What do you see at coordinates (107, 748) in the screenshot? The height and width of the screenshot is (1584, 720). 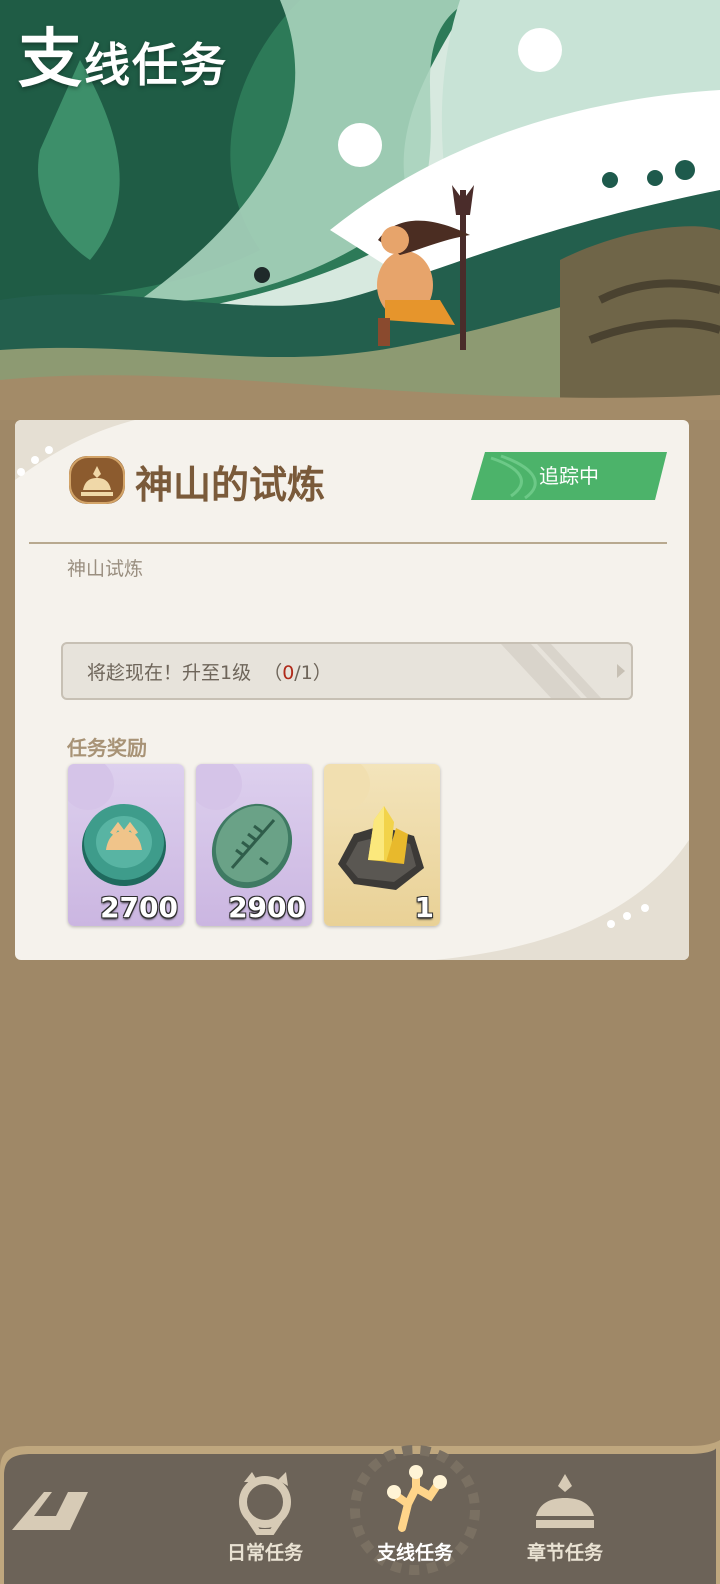 I see `rewards-label: 任务奖励` at bounding box center [107, 748].